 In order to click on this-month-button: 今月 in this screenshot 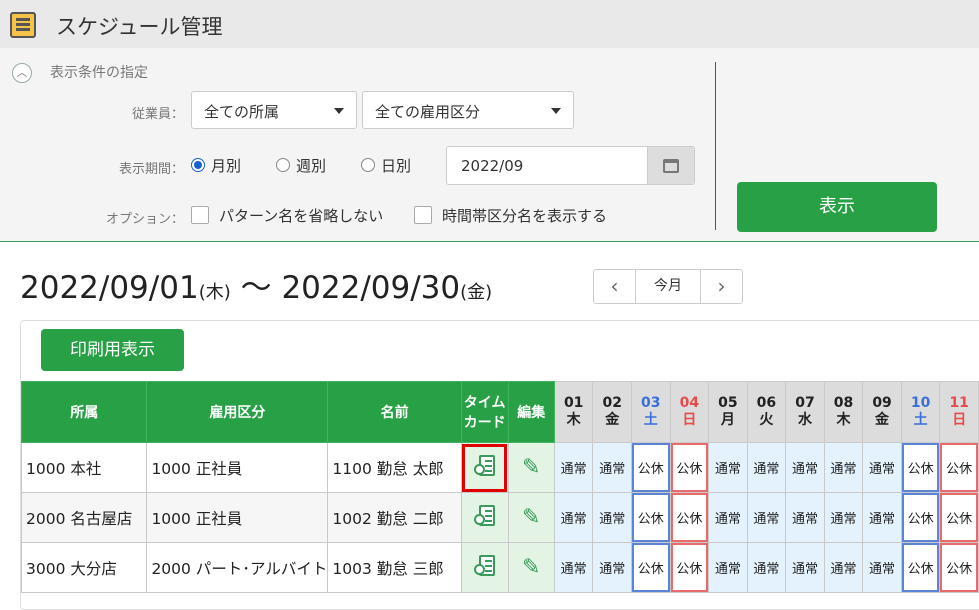, I will do `click(668, 286)`.